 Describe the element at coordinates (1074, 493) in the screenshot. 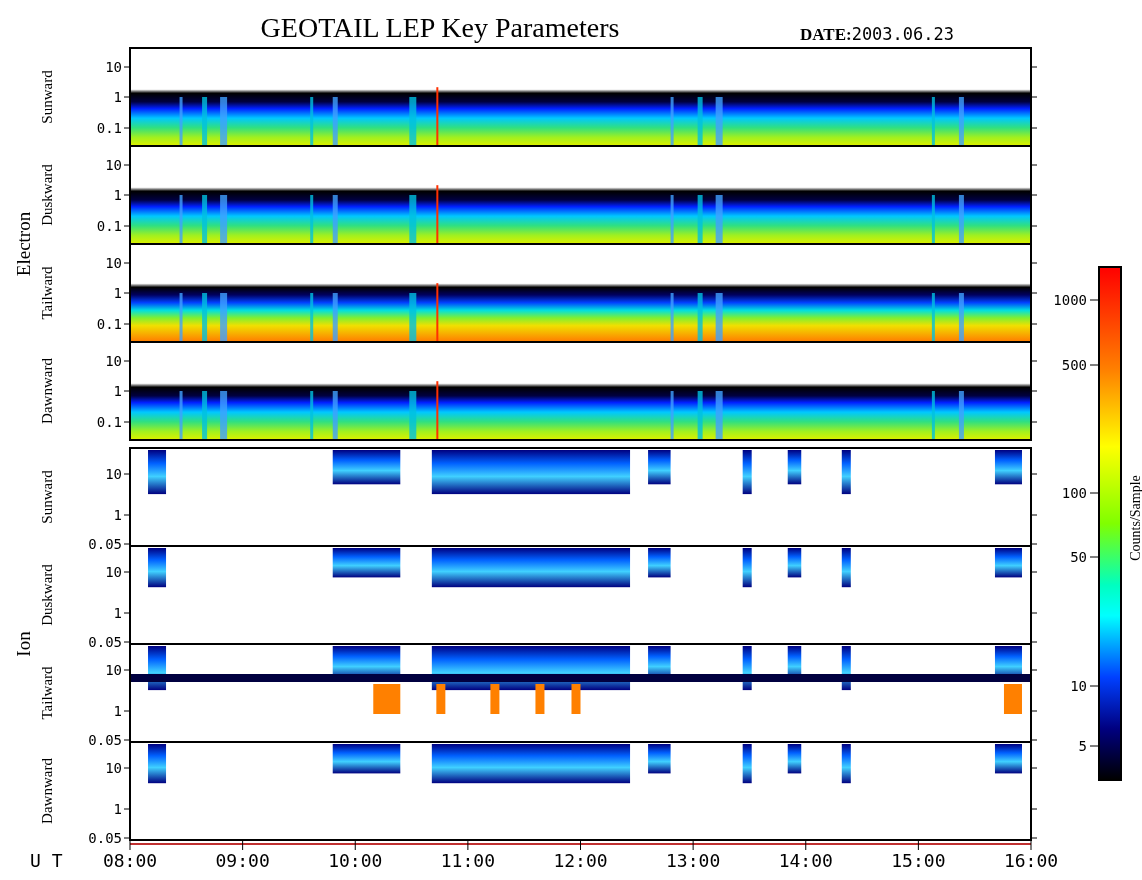

I see `colorbar-tick-label: 100` at that location.